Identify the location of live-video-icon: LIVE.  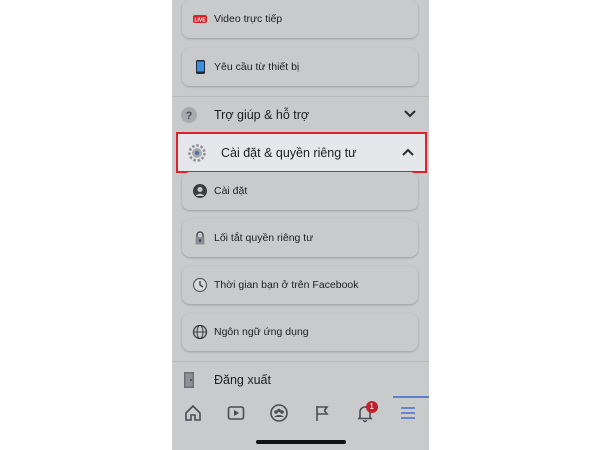
(200, 19).